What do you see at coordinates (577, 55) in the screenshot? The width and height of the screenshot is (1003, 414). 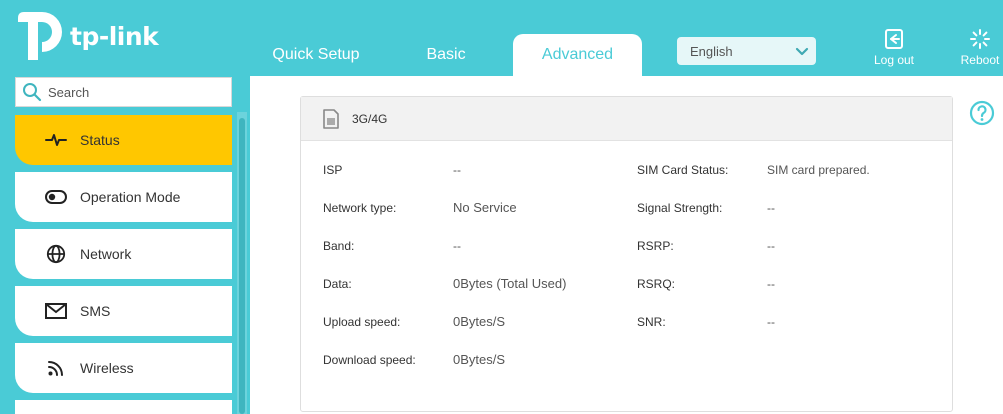 I see `tab-advanced: Advanced` at bounding box center [577, 55].